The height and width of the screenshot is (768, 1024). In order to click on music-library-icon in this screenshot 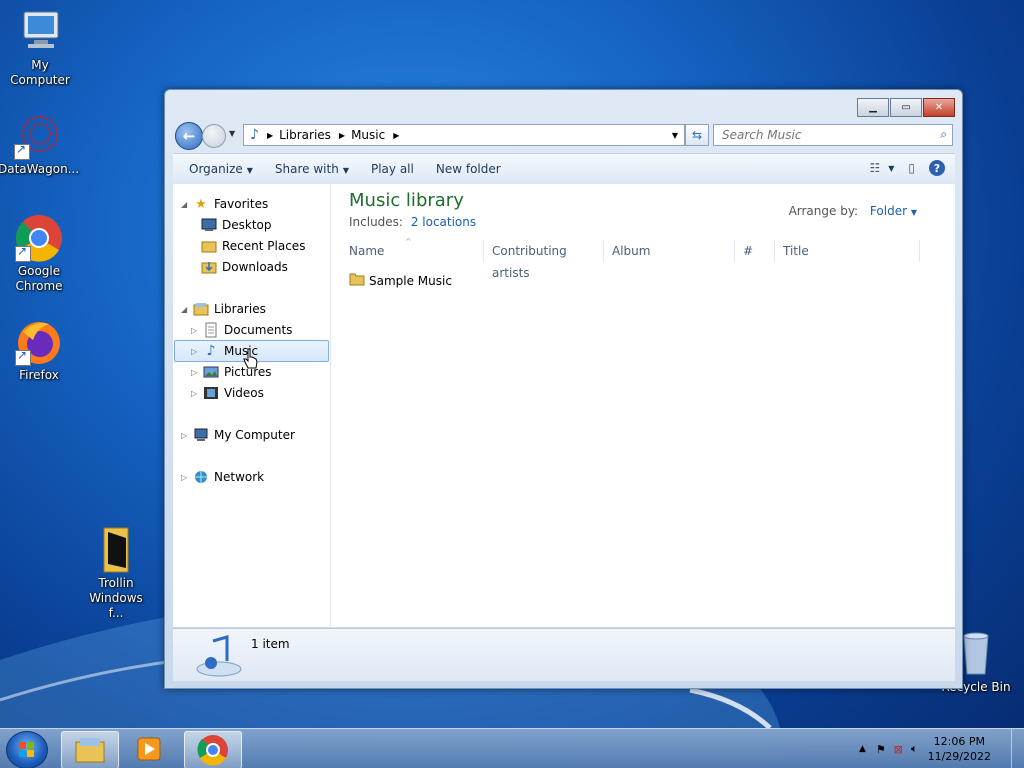, I will do `click(219, 656)`.